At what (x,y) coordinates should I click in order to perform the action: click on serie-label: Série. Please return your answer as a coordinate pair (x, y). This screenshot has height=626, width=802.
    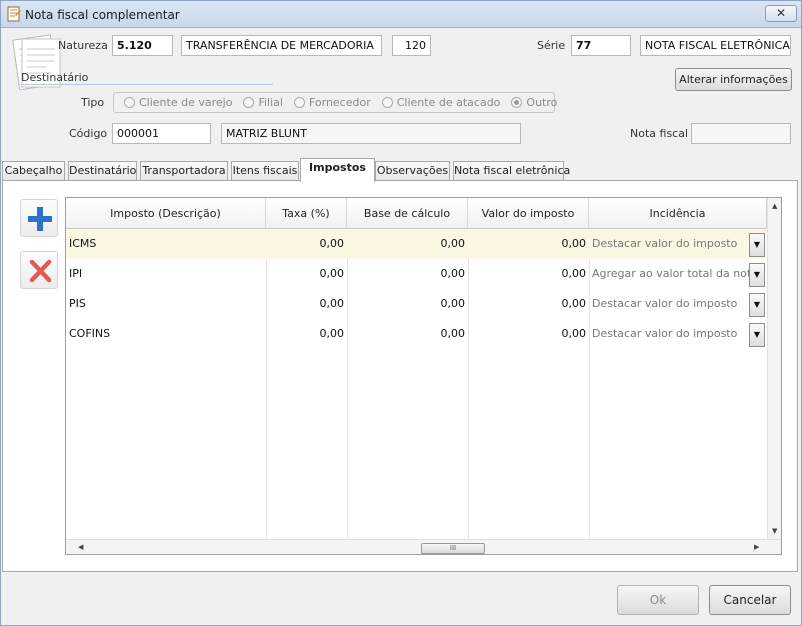
    Looking at the image, I should click on (551, 45).